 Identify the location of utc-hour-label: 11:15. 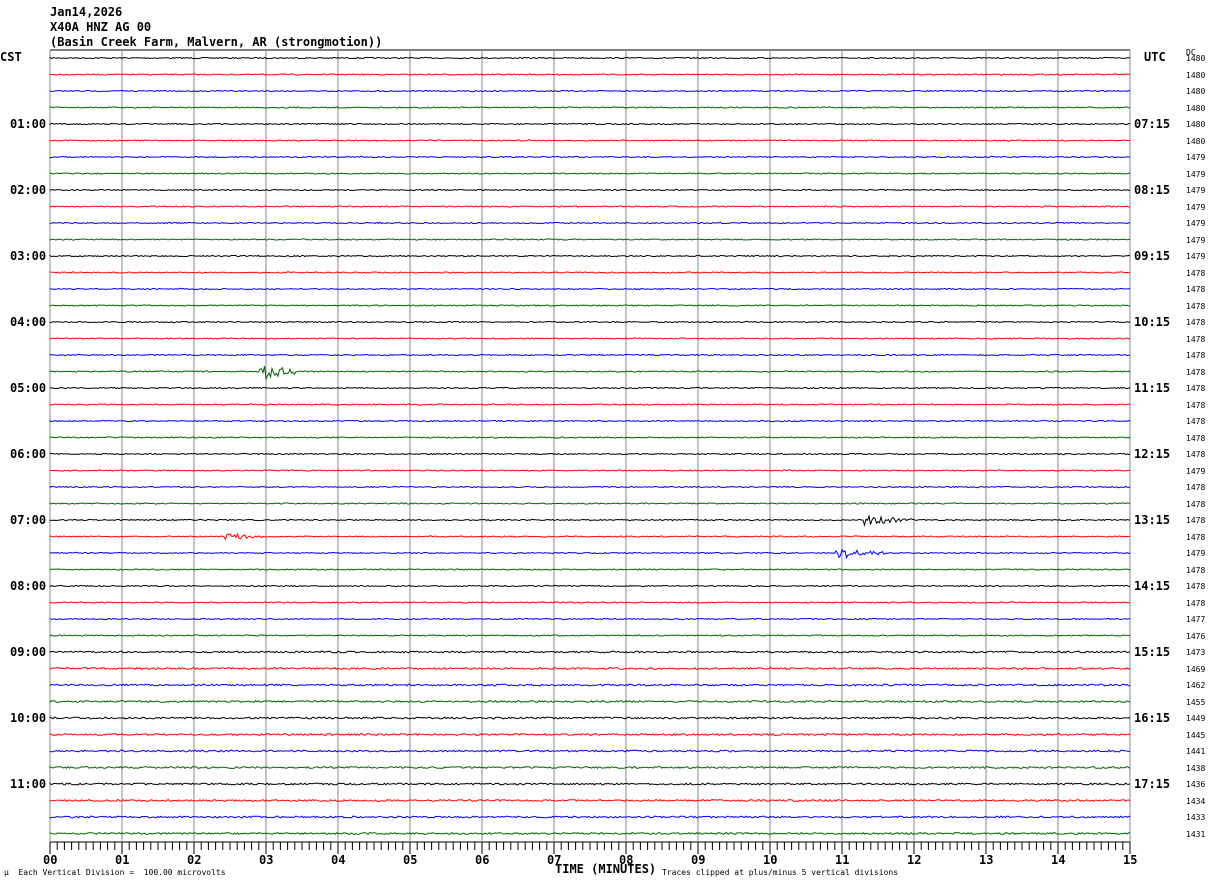
(1152, 388).